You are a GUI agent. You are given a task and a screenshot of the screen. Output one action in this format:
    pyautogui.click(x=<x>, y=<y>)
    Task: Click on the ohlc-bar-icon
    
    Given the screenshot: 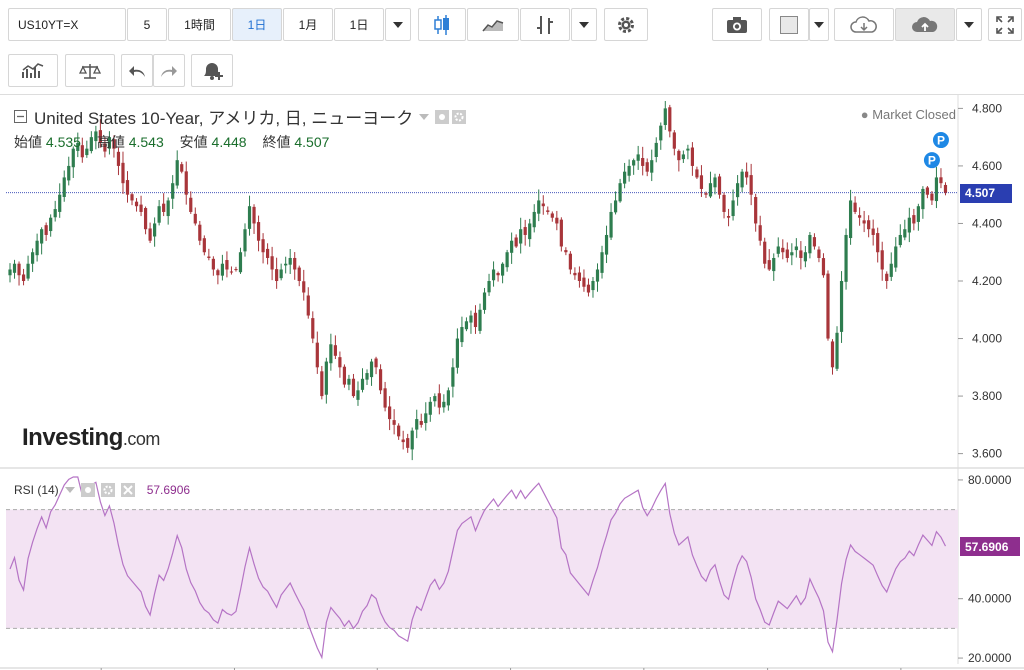 What is the action you would take?
    pyautogui.click(x=545, y=24)
    